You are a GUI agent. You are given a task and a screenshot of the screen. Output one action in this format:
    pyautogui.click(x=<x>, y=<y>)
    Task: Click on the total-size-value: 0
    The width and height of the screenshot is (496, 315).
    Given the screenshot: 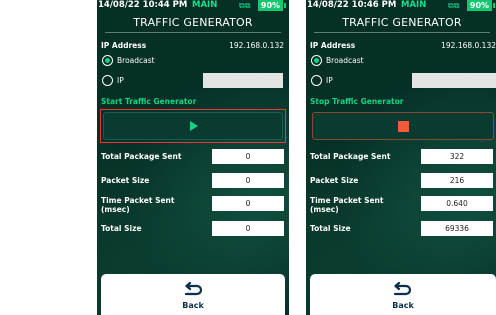 What is the action you would take?
    pyautogui.click(x=248, y=228)
    